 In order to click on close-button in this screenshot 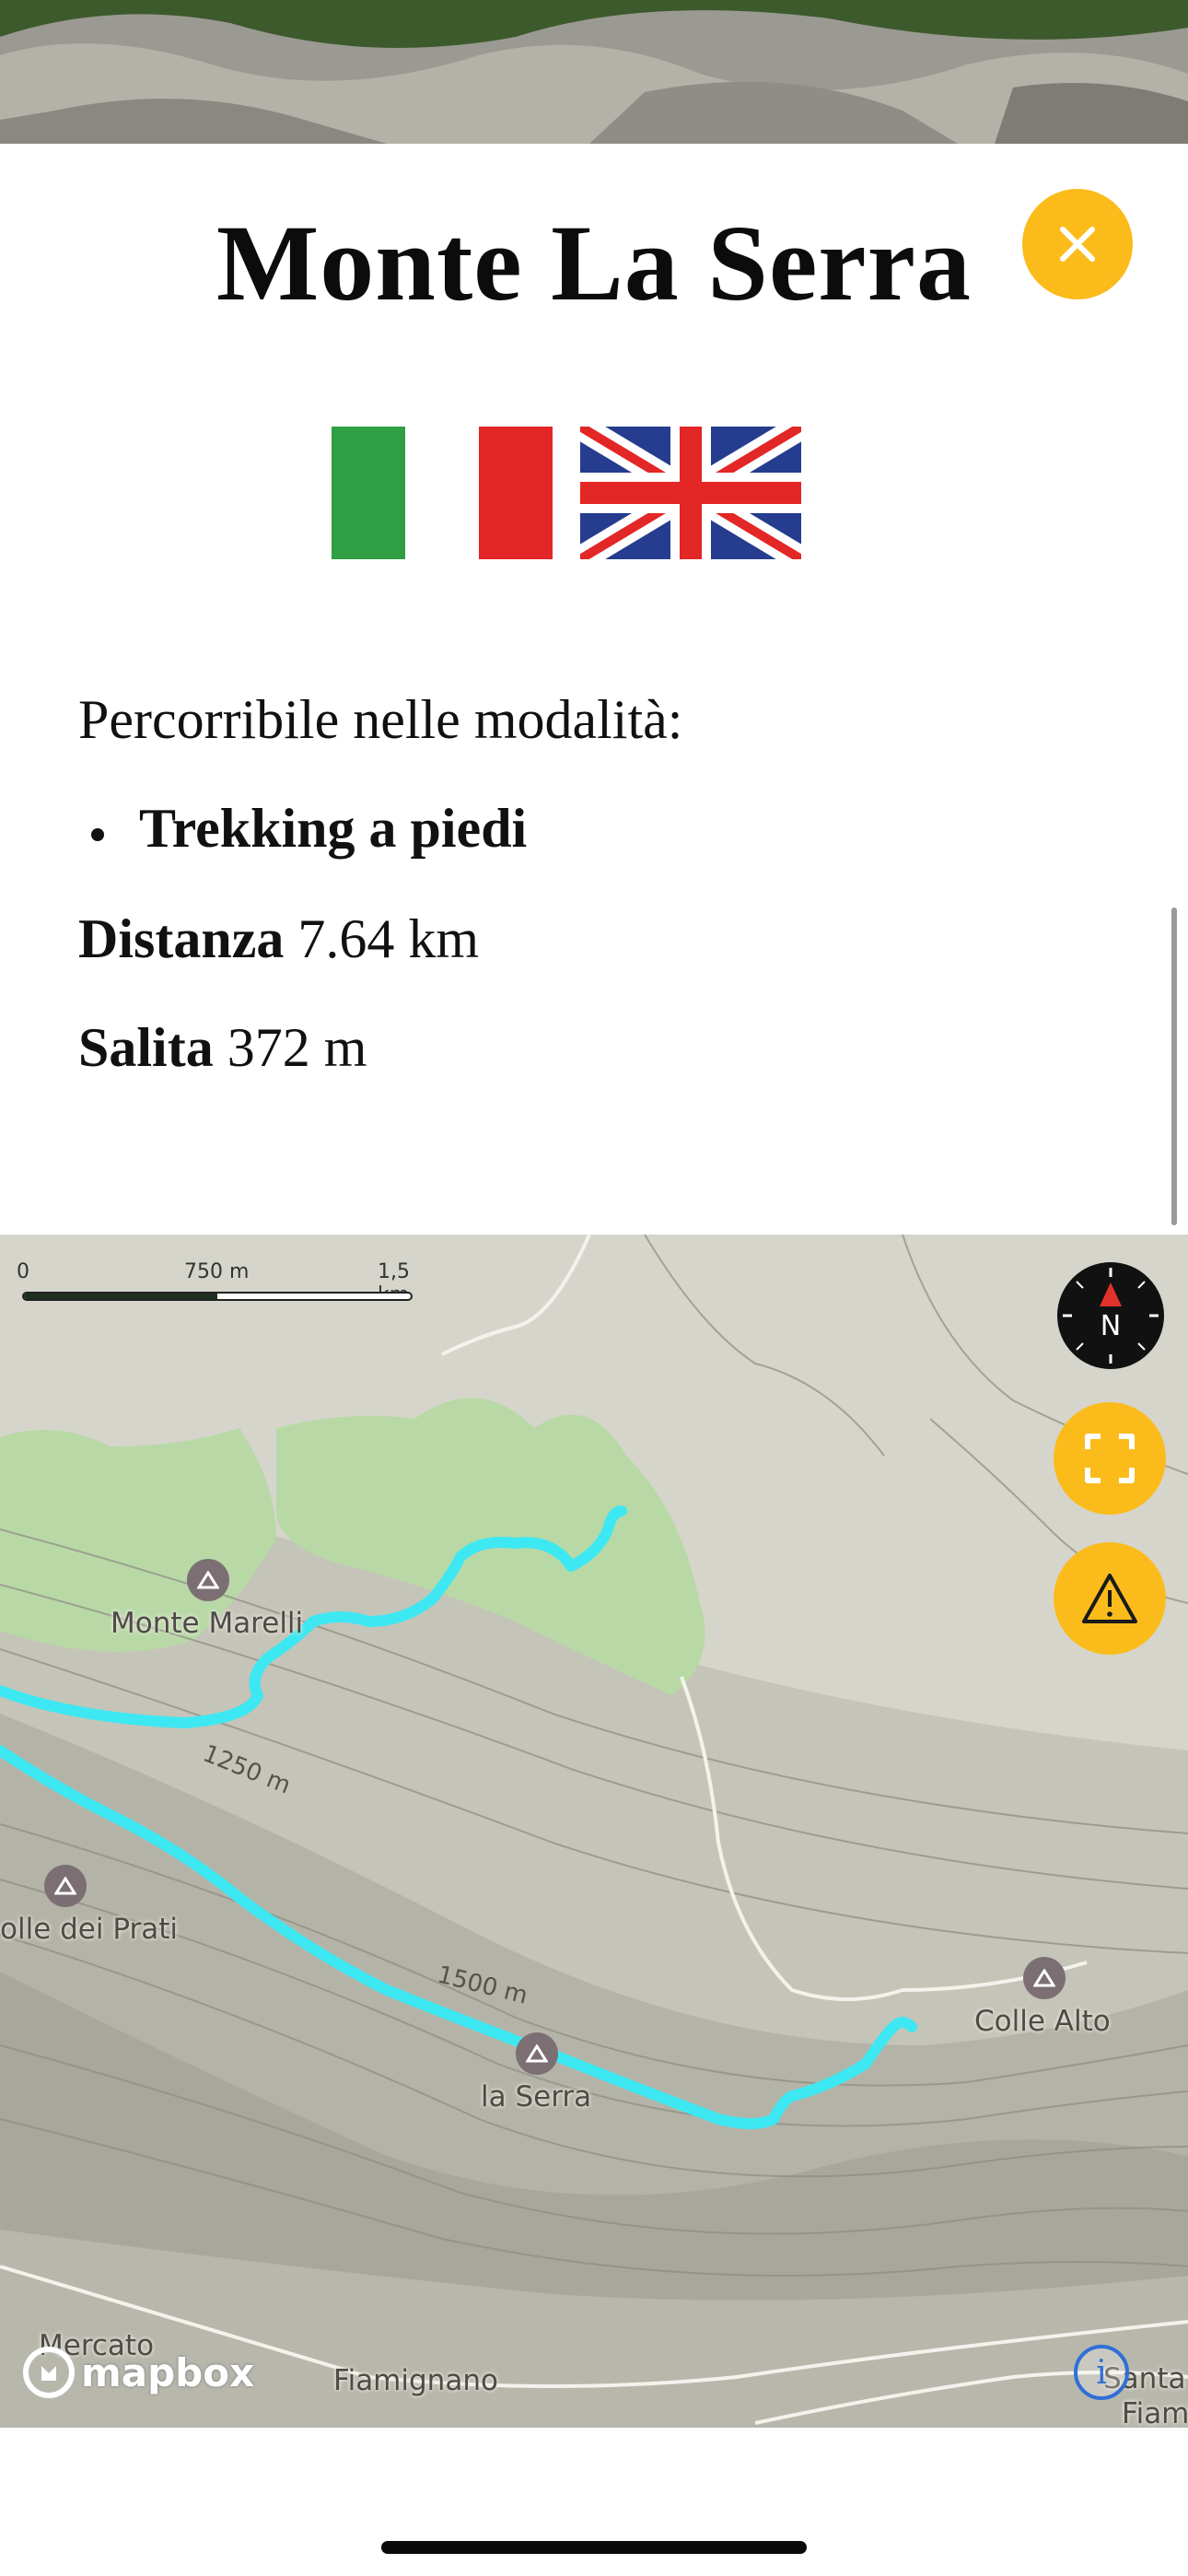, I will do `click(1077, 244)`.